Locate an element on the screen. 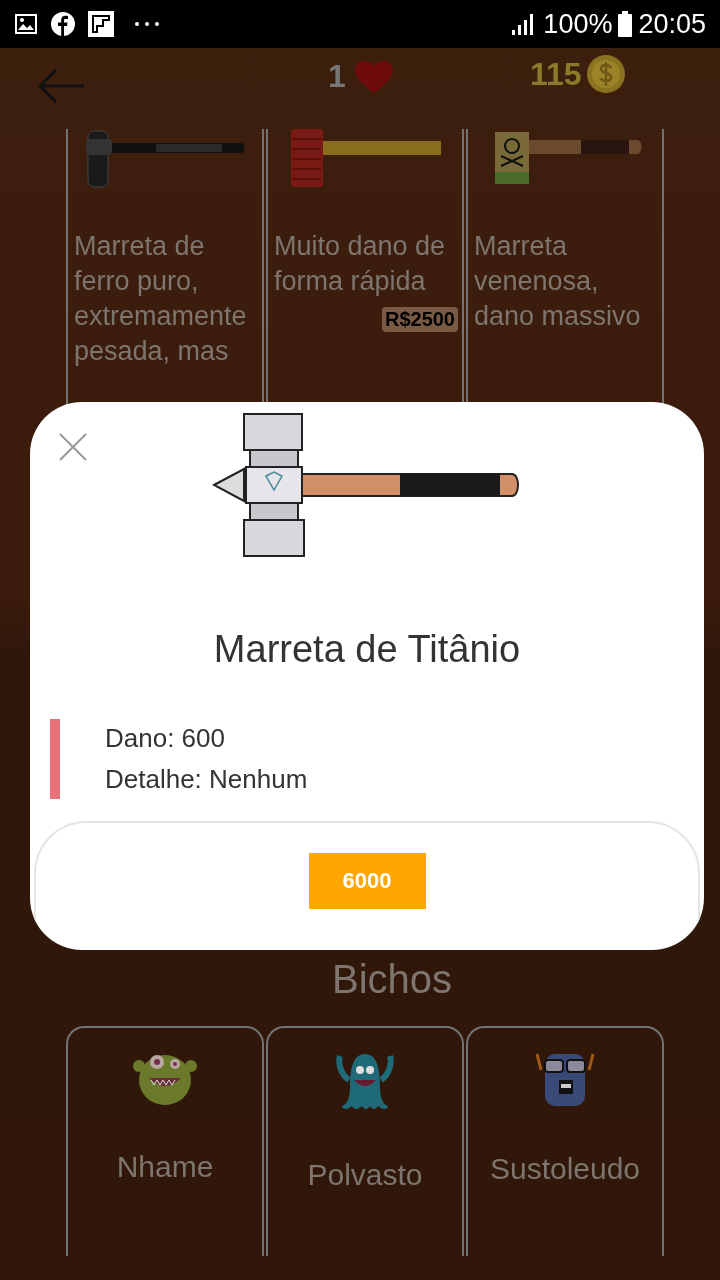  stat-text: Detalhe: Nenhum is located at coordinates (207, 779).